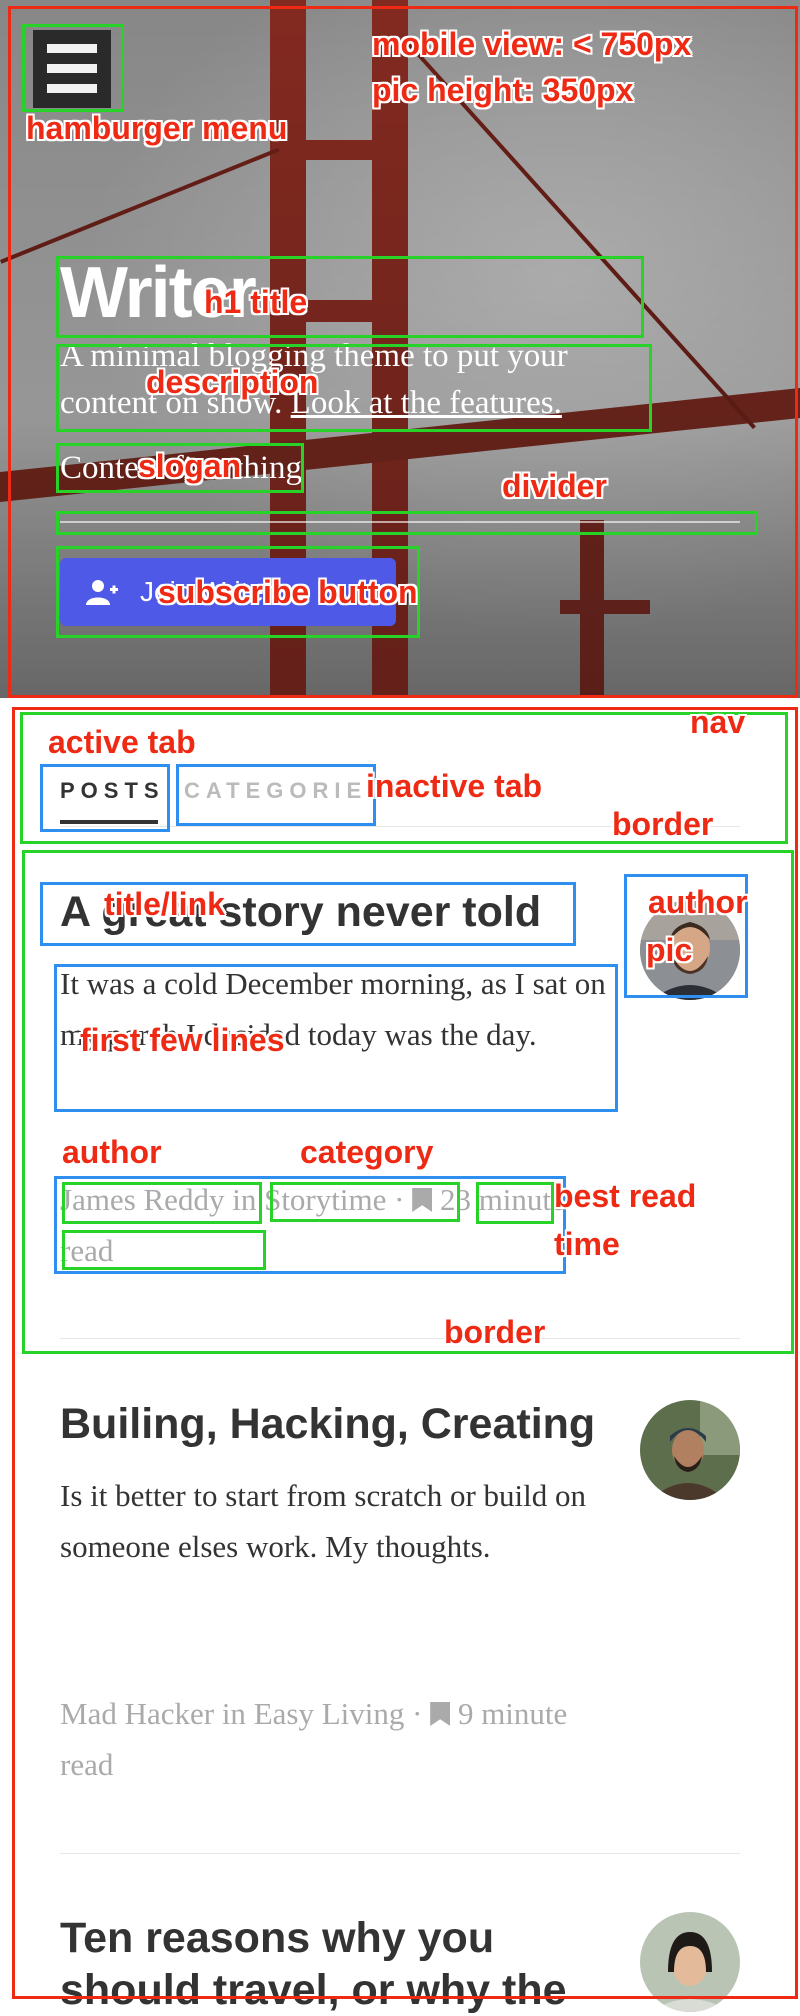 The height and width of the screenshot is (2016, 800). What do you see at coordinates (367, 1152) in the screenshot?
I see `annotation-label: category` at bounding box center [367, 1152].